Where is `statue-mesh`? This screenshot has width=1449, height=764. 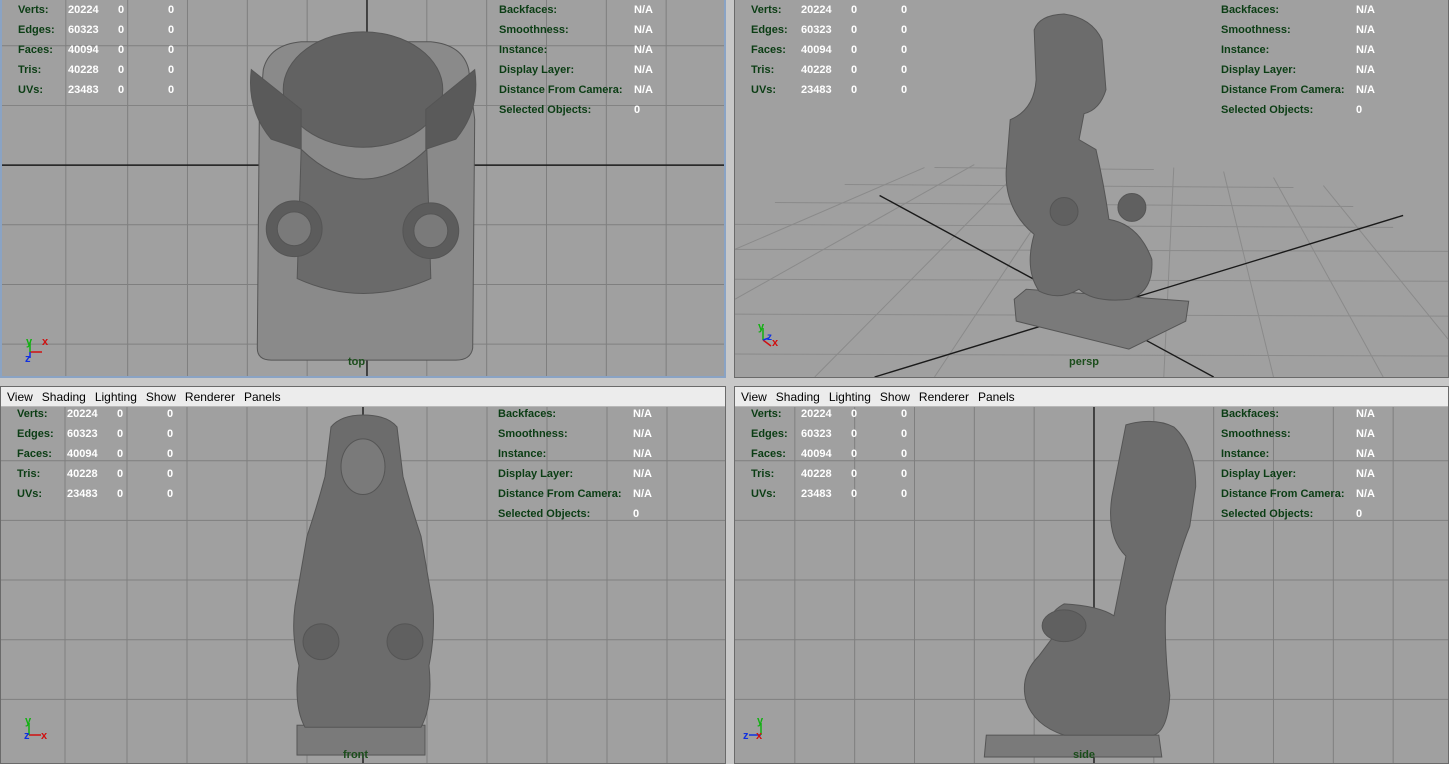 statue-mesh is located at coordinates (1090, 589).